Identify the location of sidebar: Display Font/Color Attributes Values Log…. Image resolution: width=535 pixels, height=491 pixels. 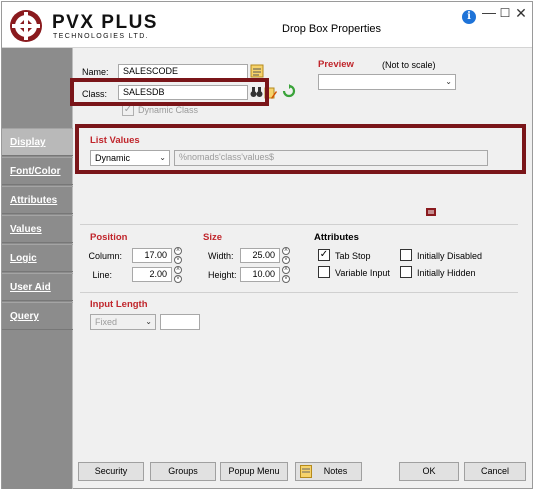
(37, 268).